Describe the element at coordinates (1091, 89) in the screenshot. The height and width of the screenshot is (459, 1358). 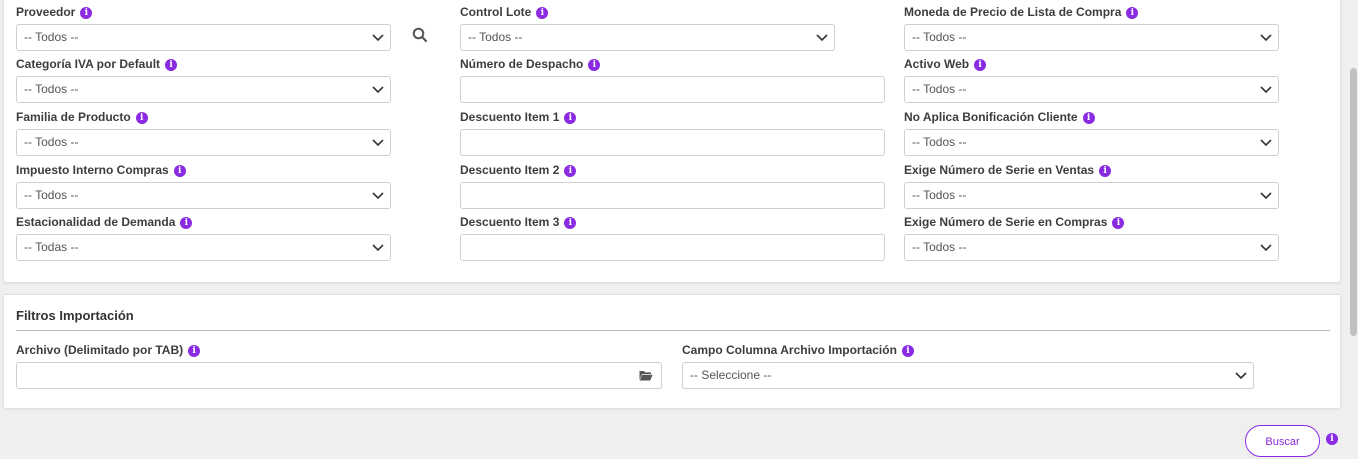
I see `activo-web-select: -- Todos --` at that location.